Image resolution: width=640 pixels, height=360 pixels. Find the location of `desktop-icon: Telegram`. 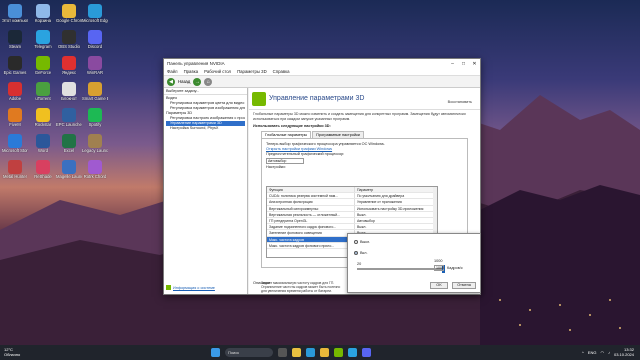

desktop-icon: Telegram is located at coordinates (43, 44).